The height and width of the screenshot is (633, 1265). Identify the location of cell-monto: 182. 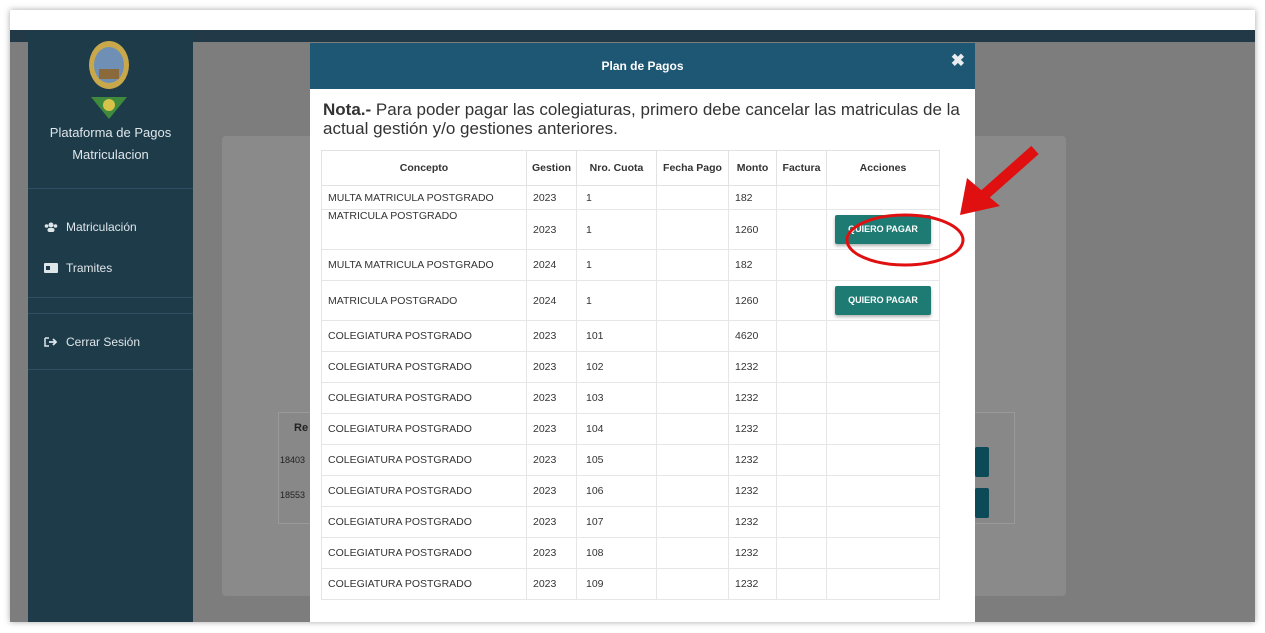
(752, 265).